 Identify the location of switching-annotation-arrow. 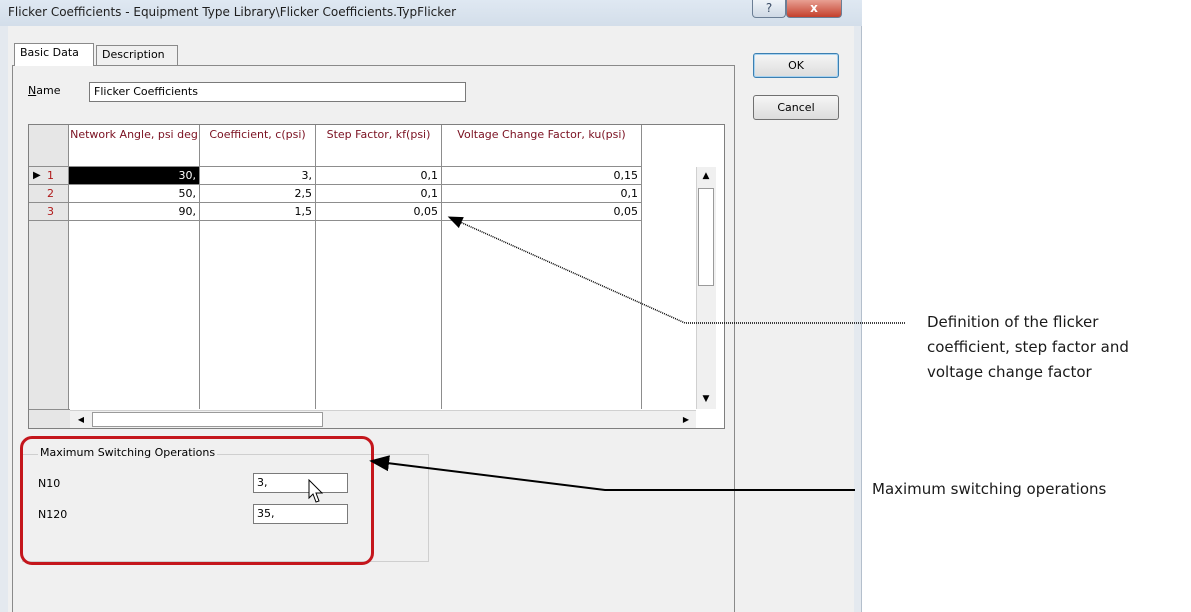
(612, 473).